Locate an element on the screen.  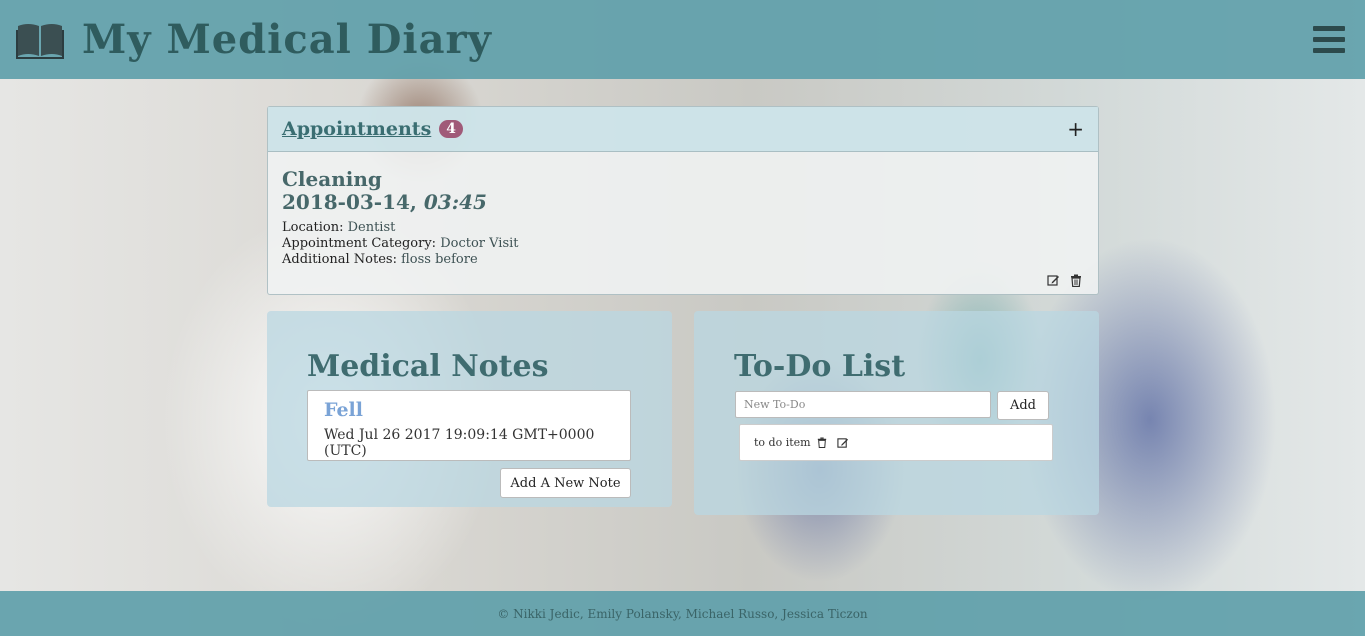
app-title: My Medical Diary is located at coordinates (287, 39).